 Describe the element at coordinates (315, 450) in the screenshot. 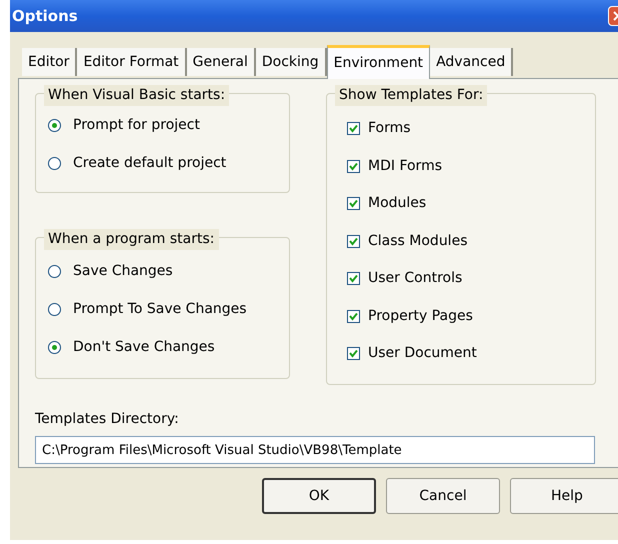

I see `templates-directory-field: C:\Program Files\Microsoft Visual Studio\VB98\Template` at that location.